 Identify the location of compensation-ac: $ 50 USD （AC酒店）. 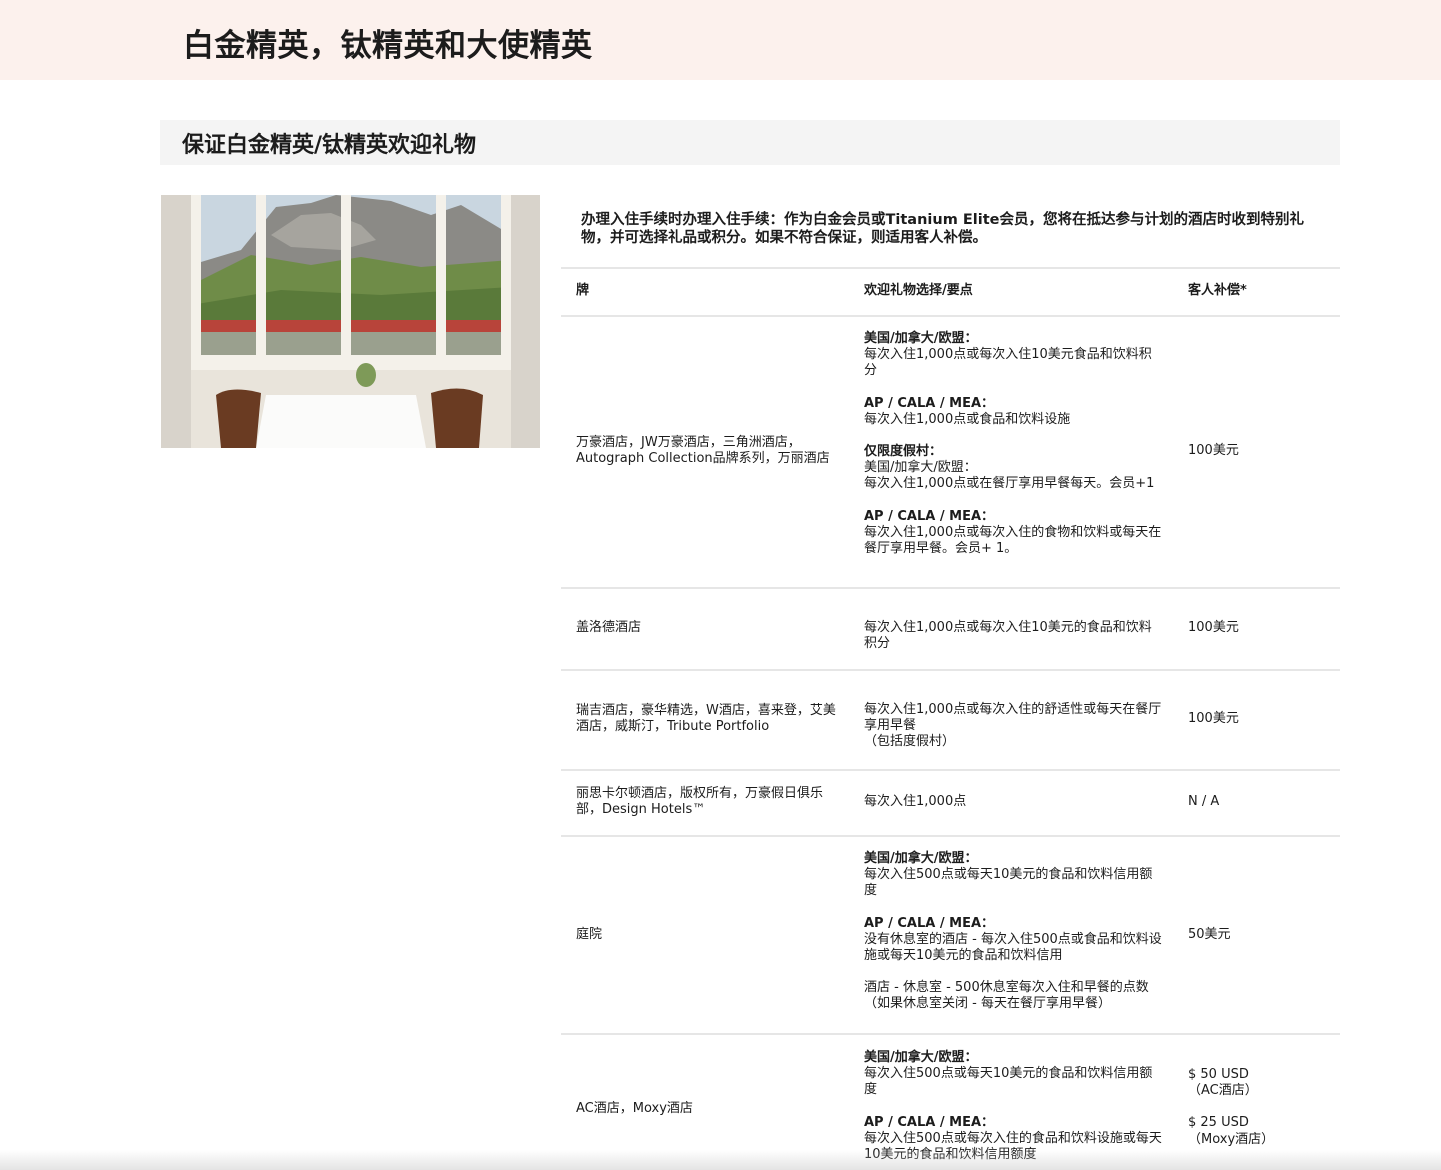
(1223, 1083).